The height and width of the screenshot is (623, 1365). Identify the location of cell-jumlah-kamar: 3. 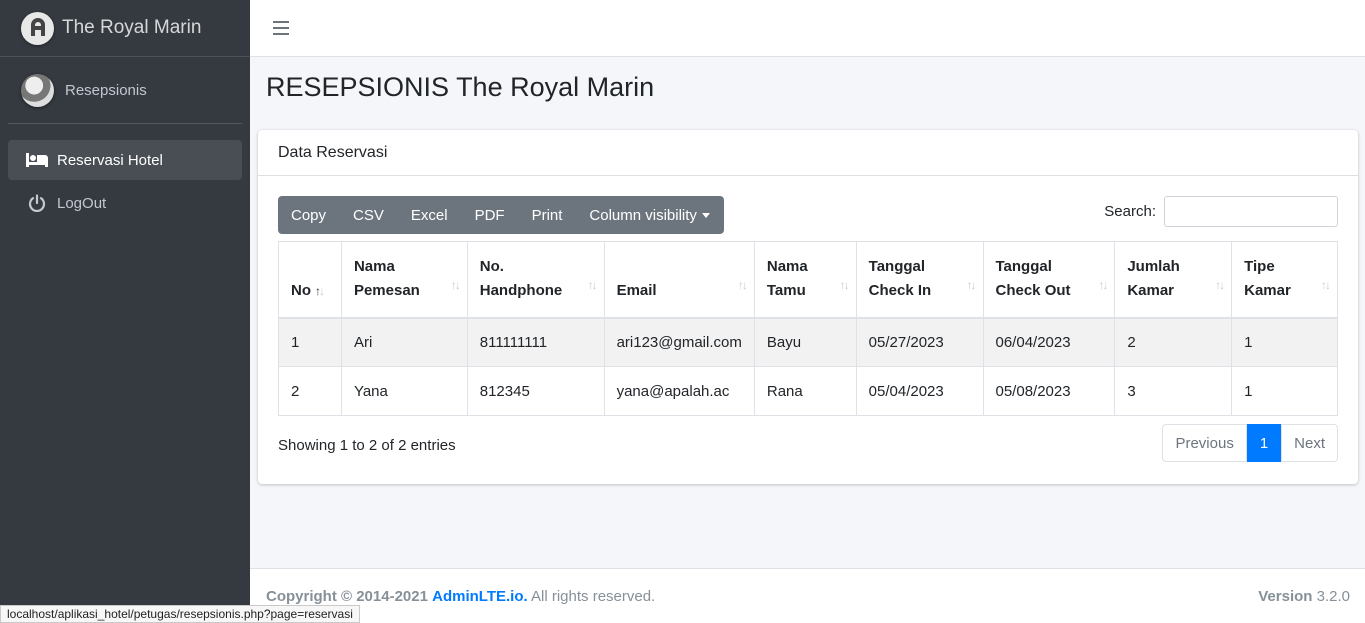
(1173, 391).